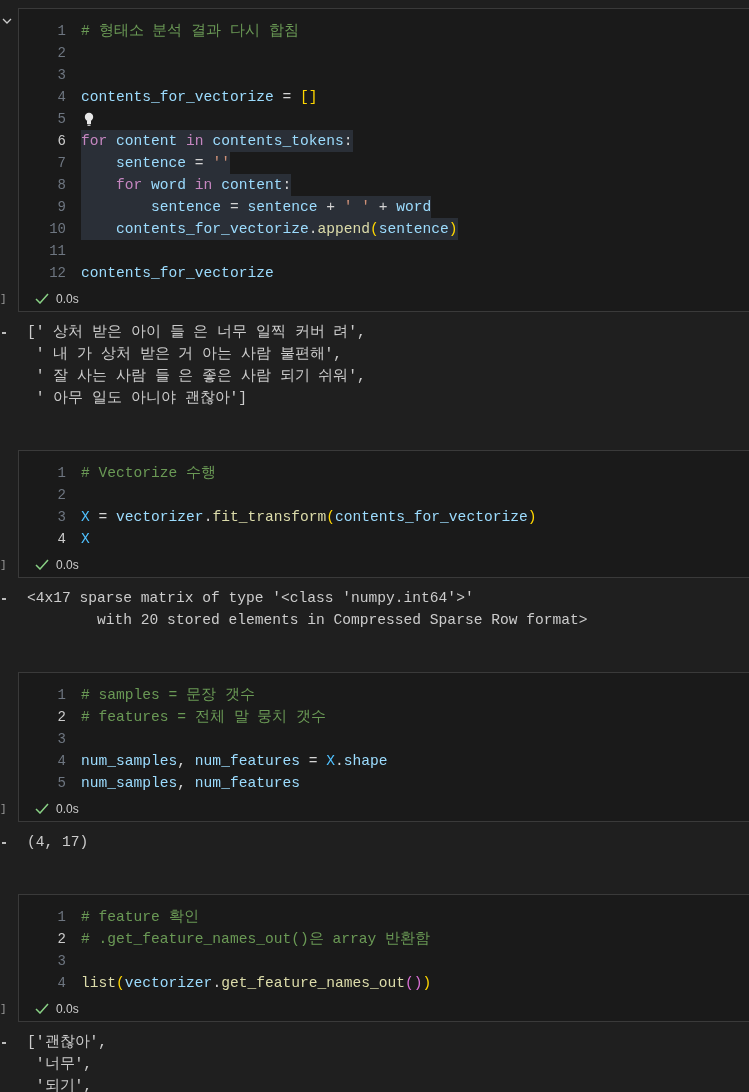  Describe the element at coordinates (64, 1084) in the screenshot. I see `output-line: '되기',` at that location.